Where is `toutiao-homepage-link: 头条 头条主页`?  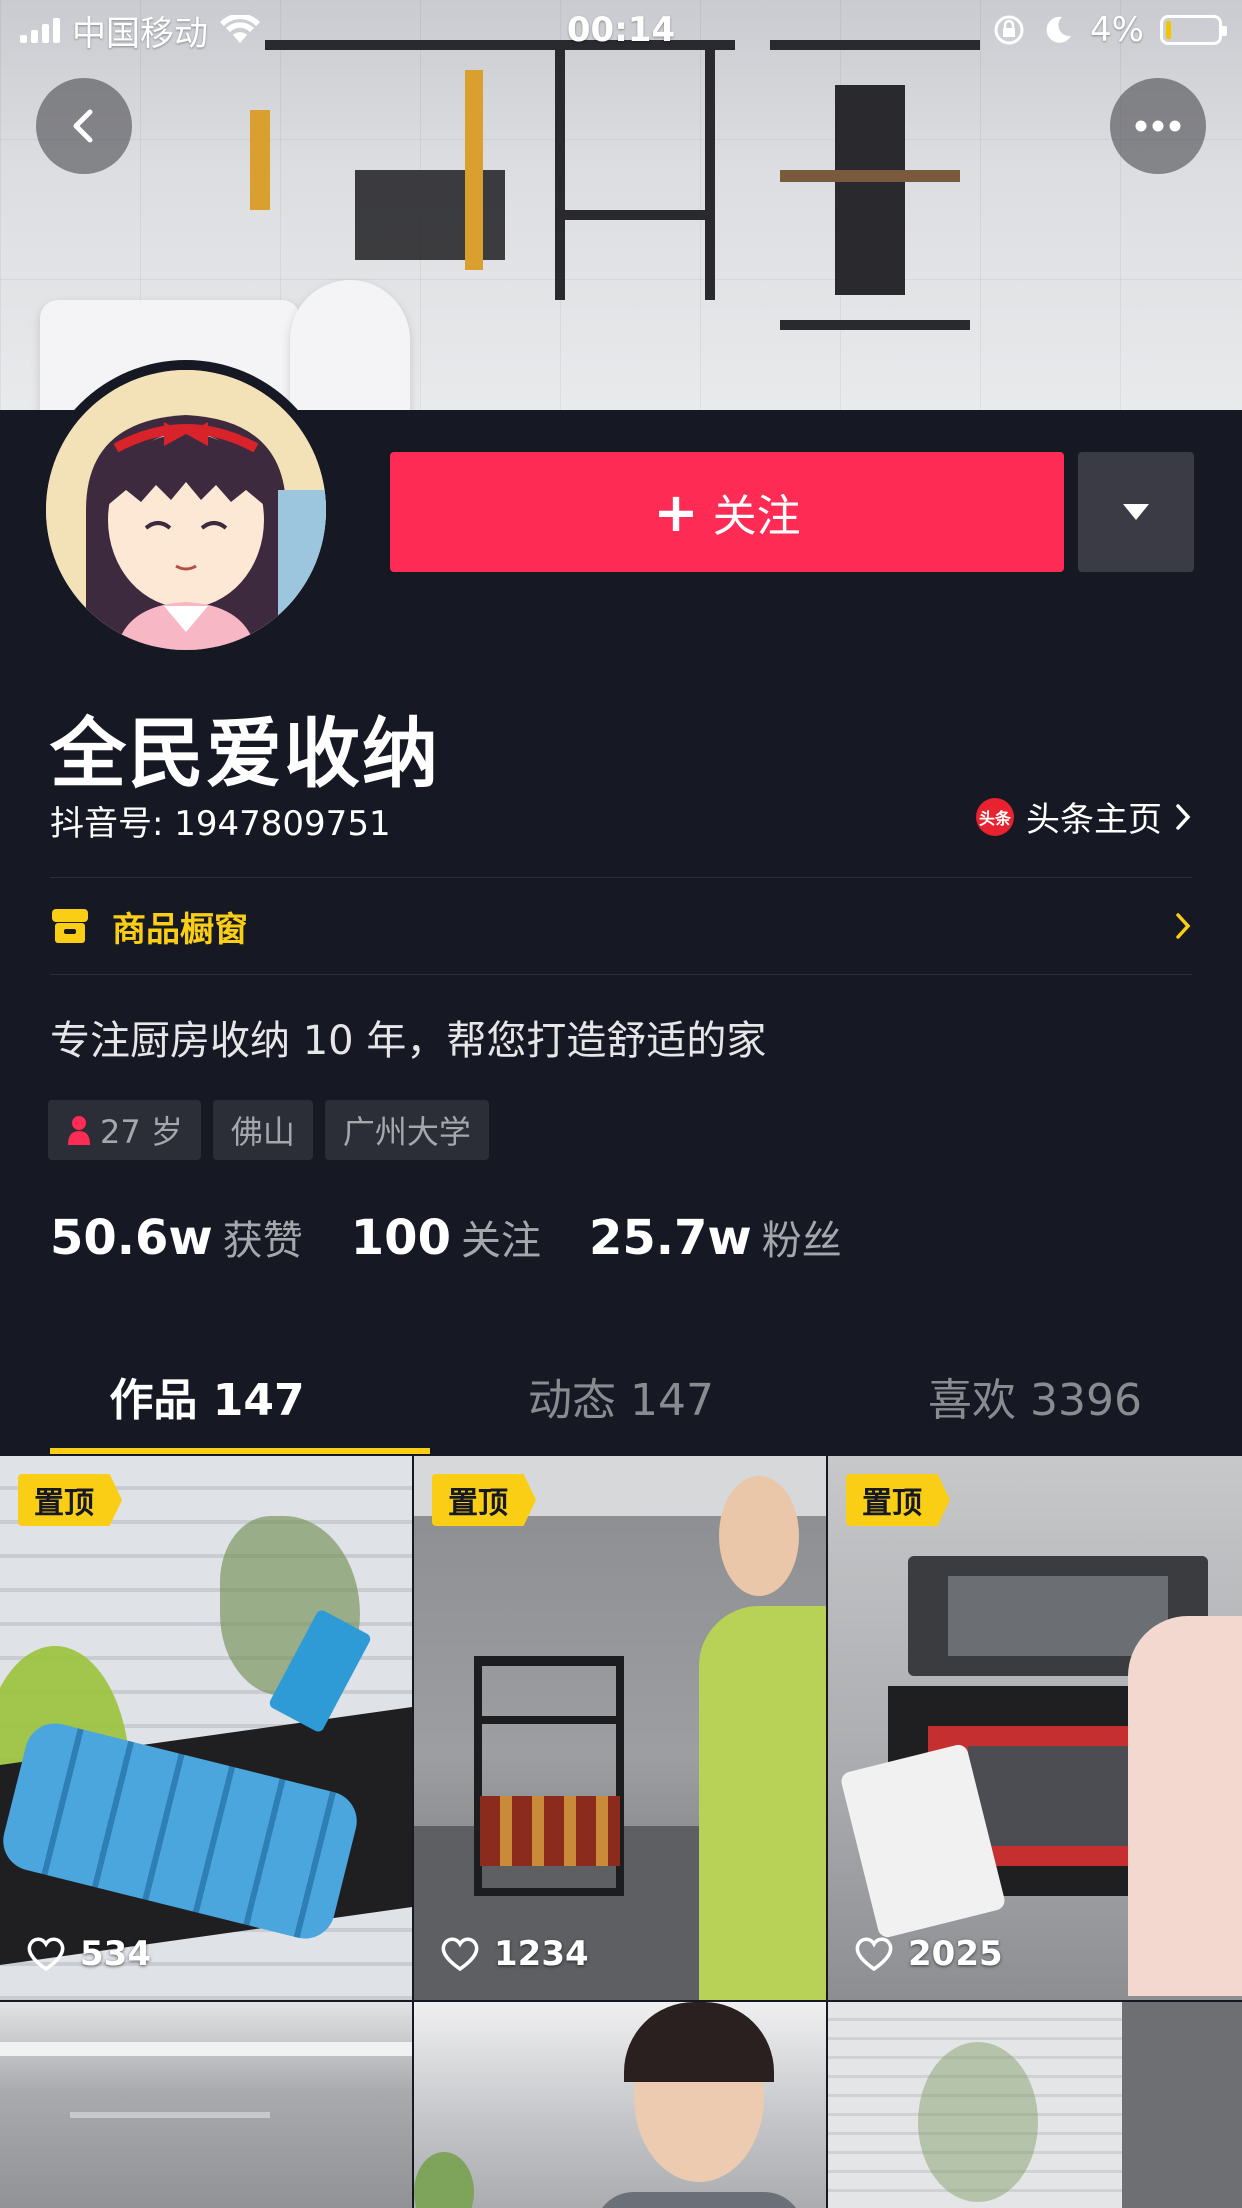
toutiao-homepage-link: 头条 头条主页 is located at coordinates (1084, 816).